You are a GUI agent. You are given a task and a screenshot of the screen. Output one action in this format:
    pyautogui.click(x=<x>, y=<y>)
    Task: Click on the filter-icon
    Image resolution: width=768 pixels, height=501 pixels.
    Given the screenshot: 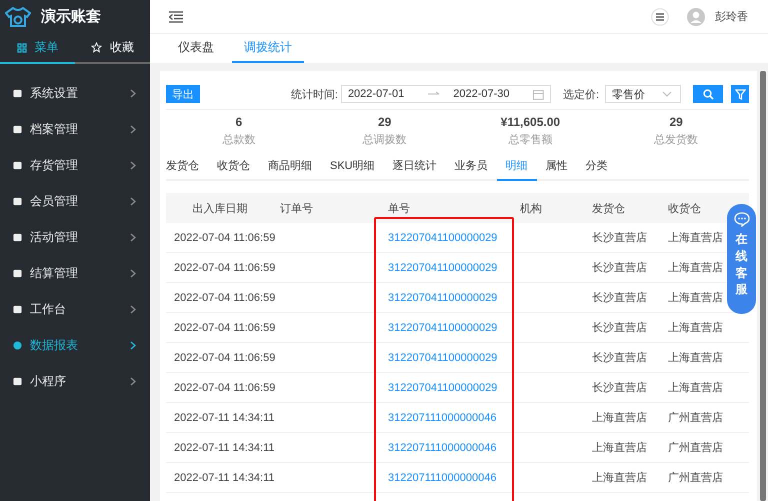 What is the action you would take?
    pyautogui.click(x=740, y=94)
    